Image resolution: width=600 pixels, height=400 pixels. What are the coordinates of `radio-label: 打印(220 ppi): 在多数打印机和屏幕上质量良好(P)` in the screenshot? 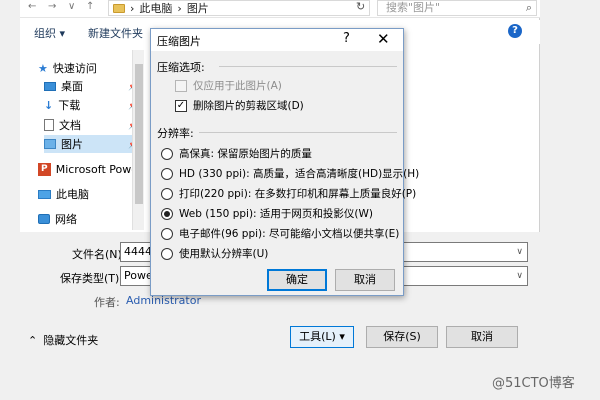 It's located at (297, 193).